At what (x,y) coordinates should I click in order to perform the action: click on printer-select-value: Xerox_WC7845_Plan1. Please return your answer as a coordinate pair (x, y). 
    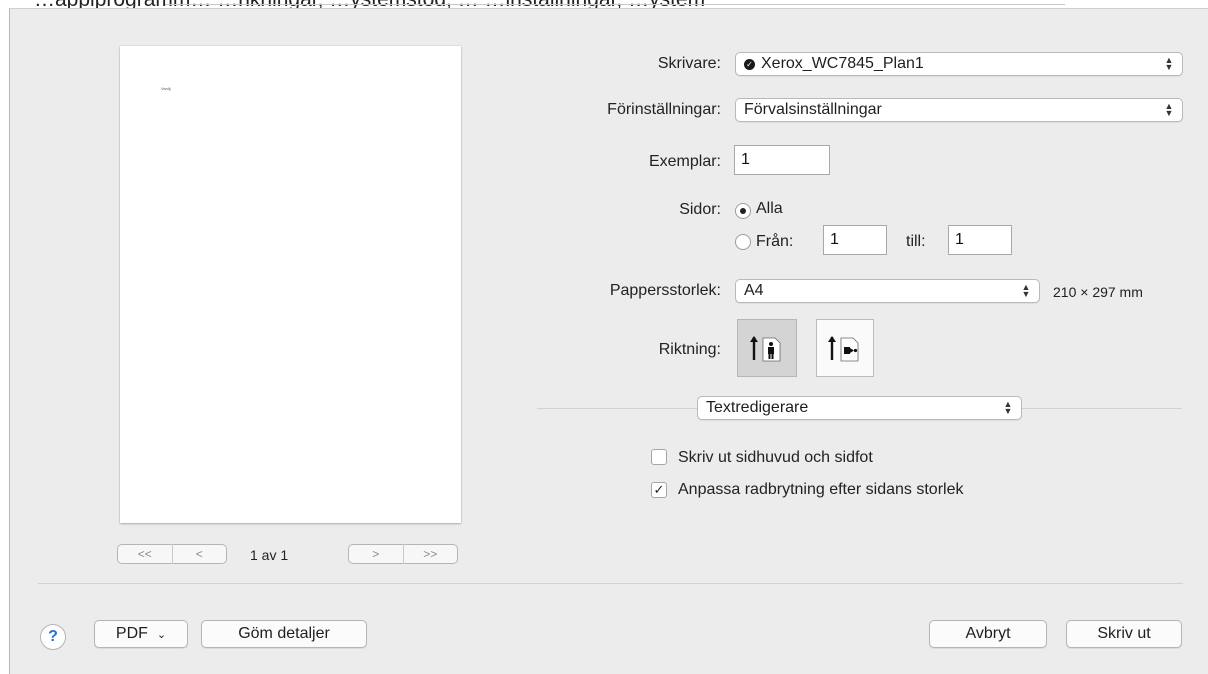
    Looking at the image, I should click on (842, 63).